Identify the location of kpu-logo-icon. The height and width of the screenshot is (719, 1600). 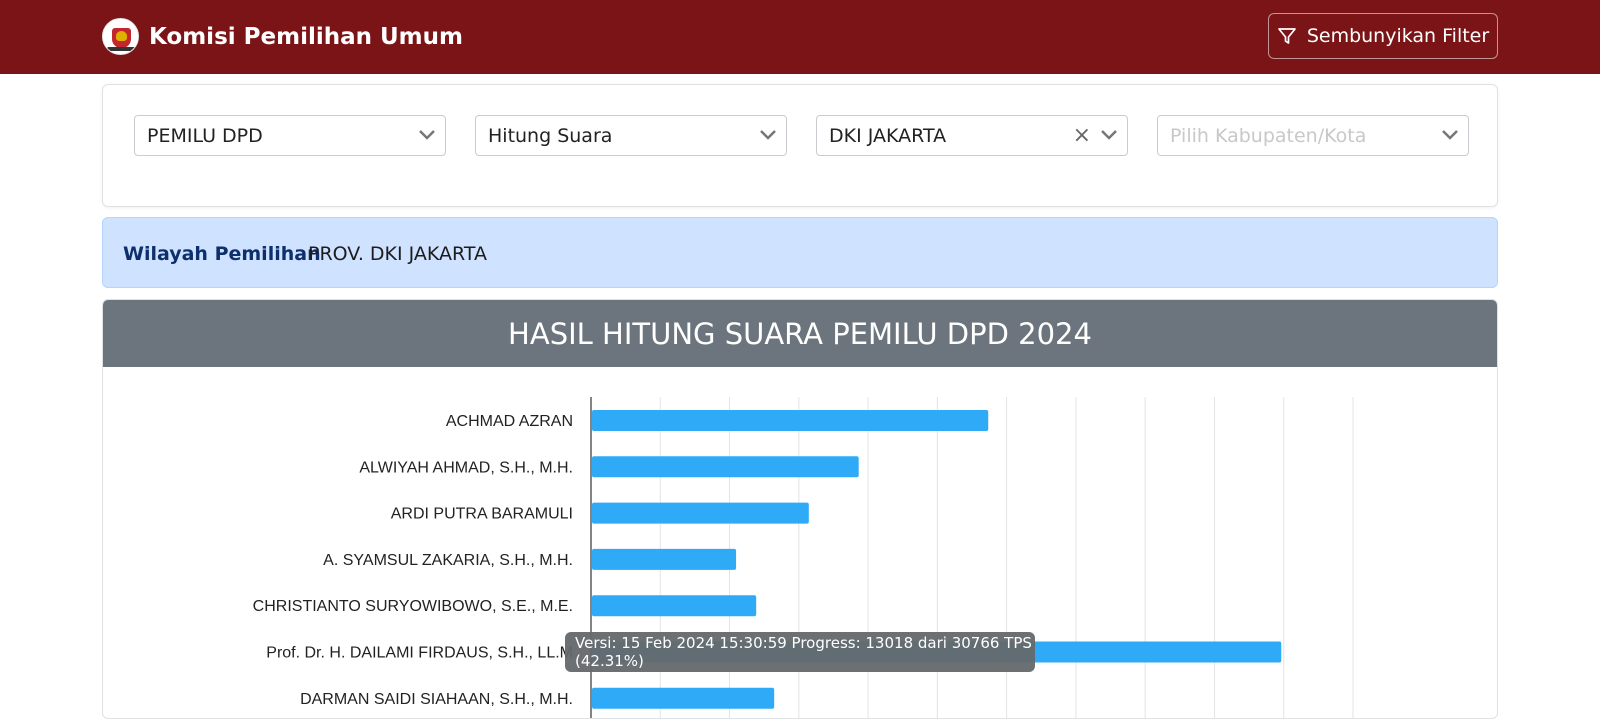
(120, 36).